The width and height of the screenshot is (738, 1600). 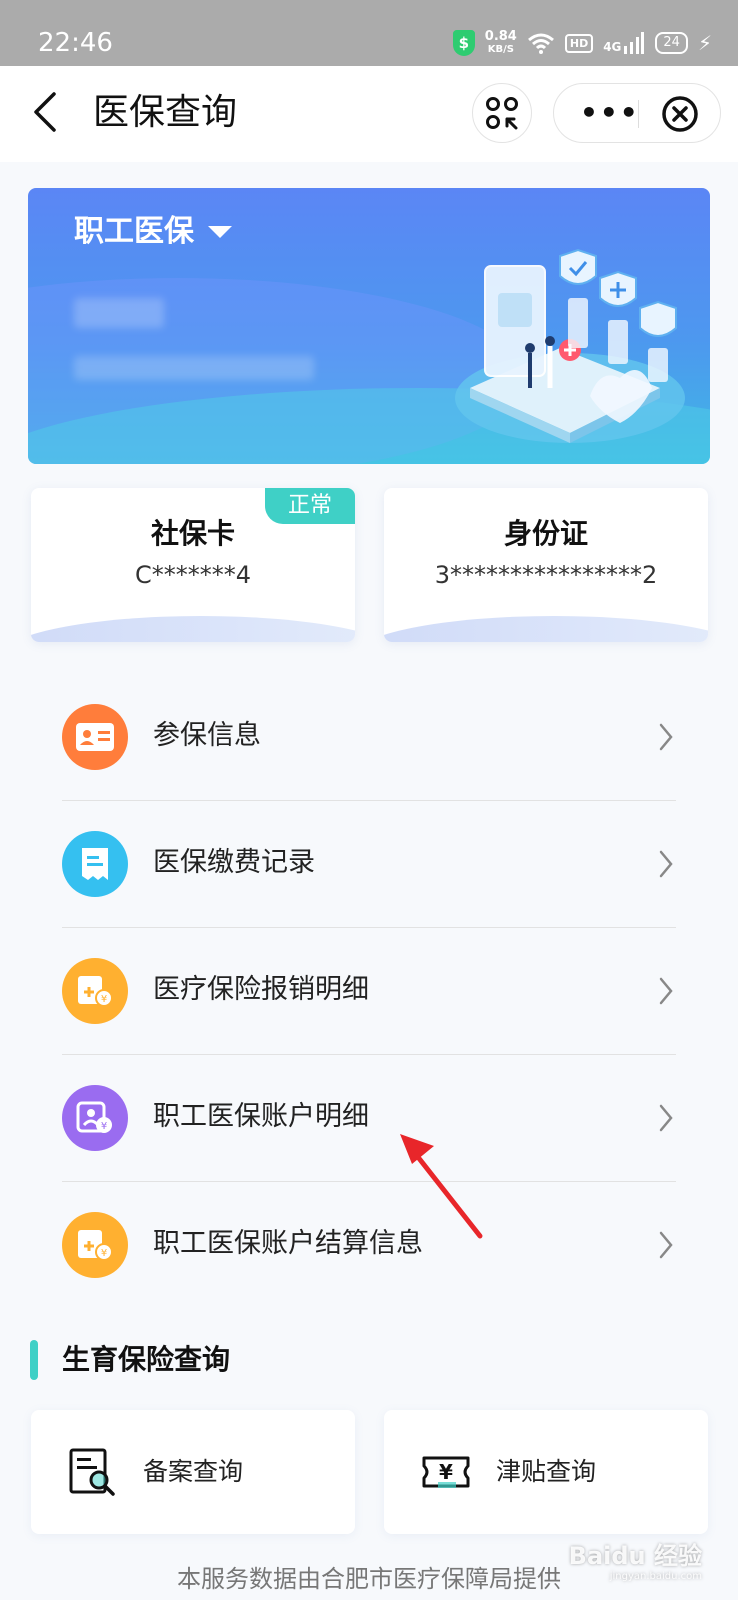 What do you see at coordinates (680, 114) in the screenshot?
I see `close-icon` at bounding box center [680, 114].